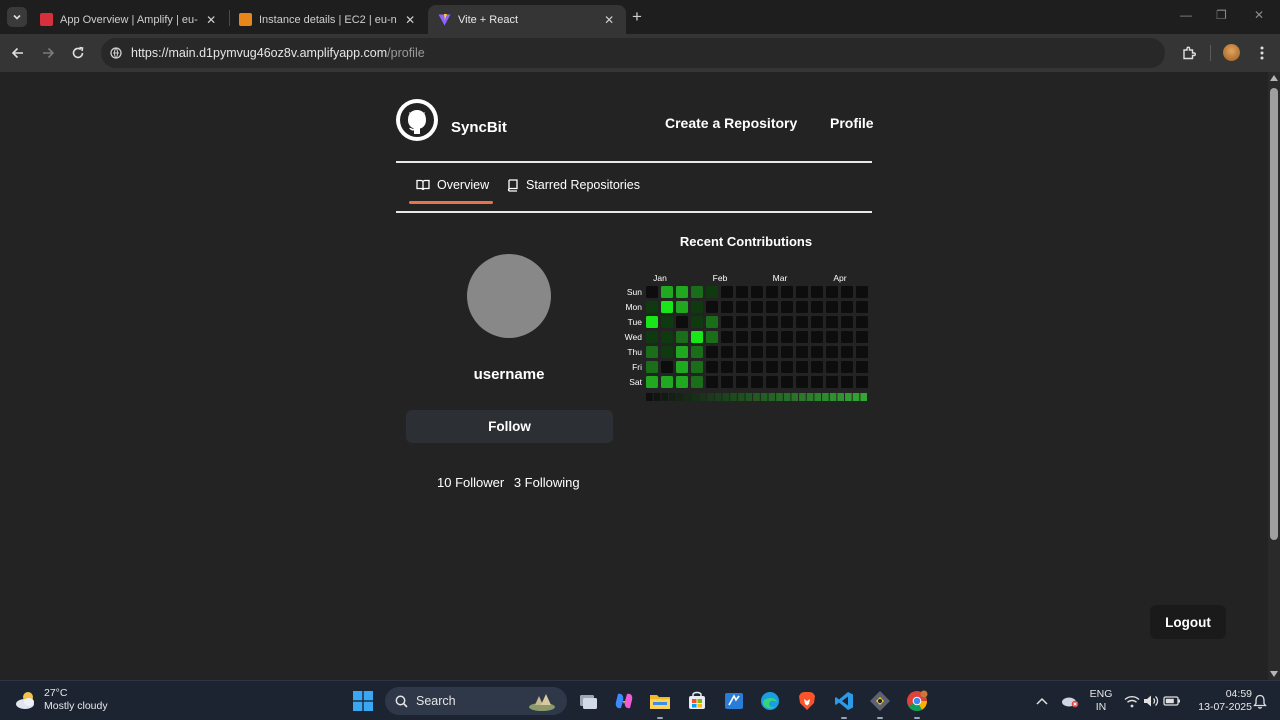  Describe the element at coordinates (1070, 701) in the screenshot. I see `onedrive-status-icon` at that location.